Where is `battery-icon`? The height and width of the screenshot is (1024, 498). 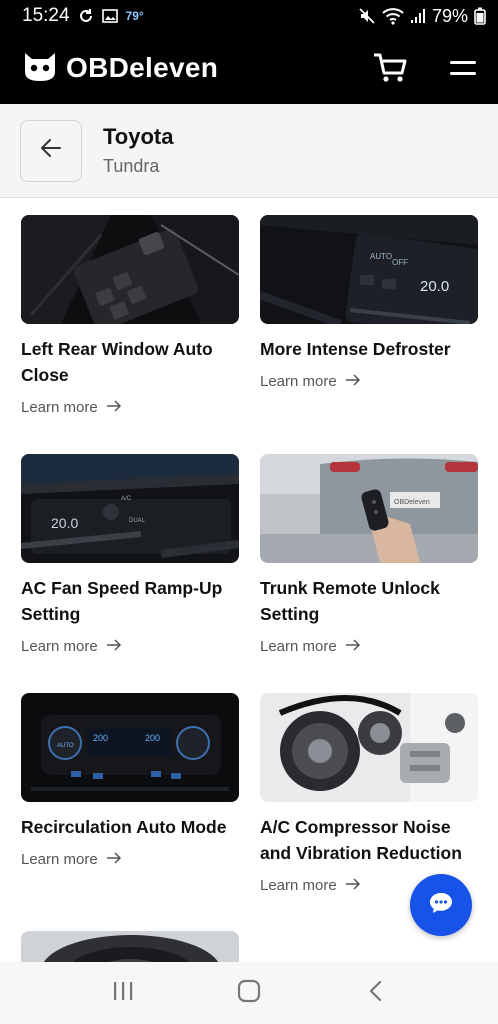
battery-icon is located at coordinates (480, 16).